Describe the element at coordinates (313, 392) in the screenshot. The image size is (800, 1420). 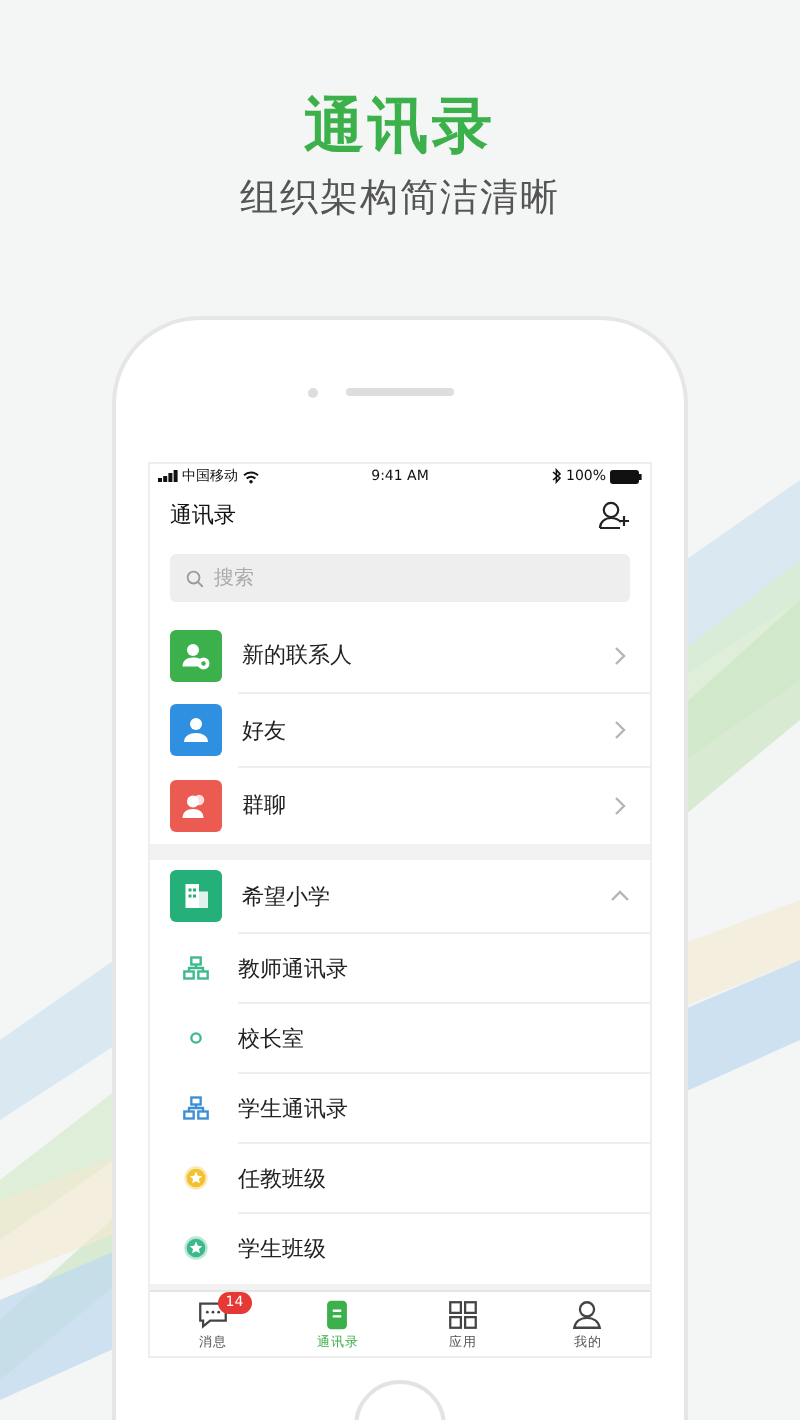
I see `camera-icon` at that location.